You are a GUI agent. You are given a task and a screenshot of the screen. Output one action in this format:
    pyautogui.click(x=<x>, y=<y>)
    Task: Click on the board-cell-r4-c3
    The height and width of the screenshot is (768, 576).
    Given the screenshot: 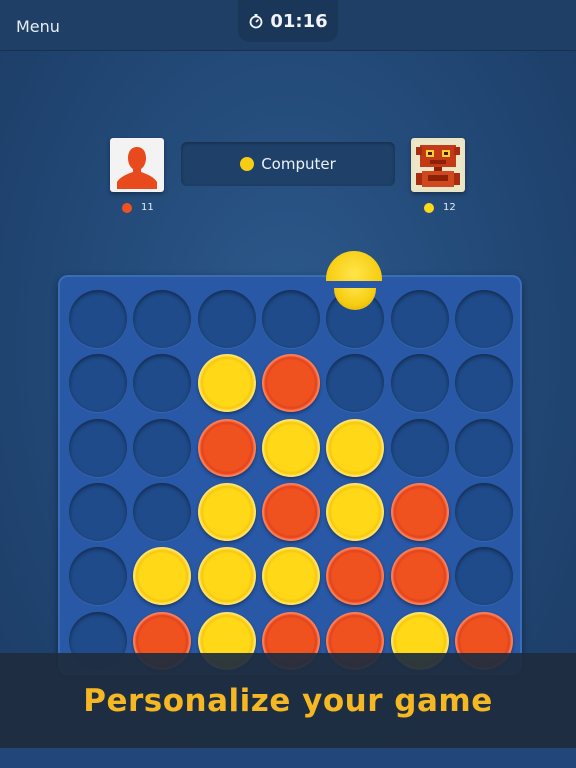 What is the action you would take?
    pyautogui.click(x=226, y=511)
    